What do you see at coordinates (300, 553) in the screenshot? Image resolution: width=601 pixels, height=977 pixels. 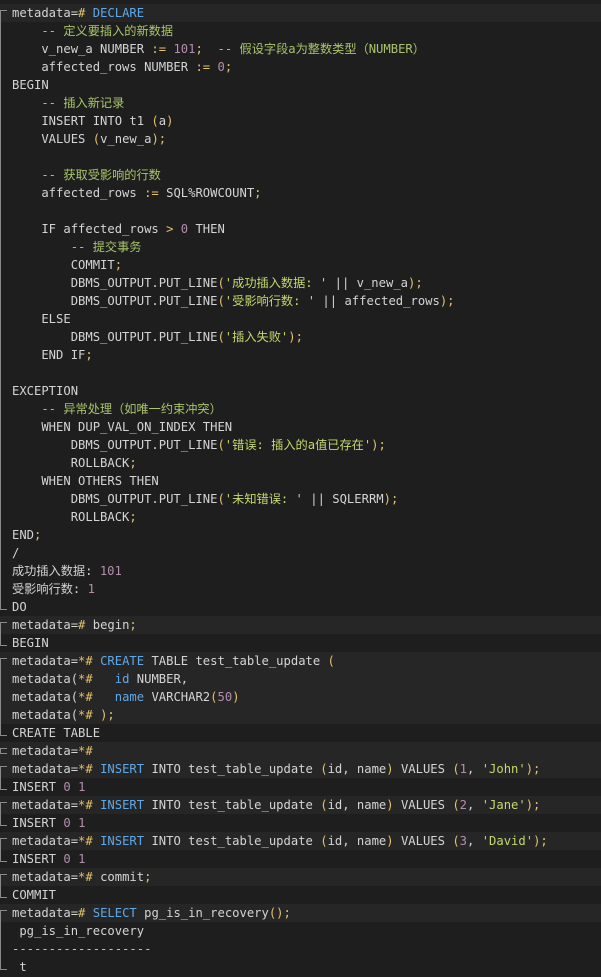 I see `output-line: /` at bounding box center [300, 553].